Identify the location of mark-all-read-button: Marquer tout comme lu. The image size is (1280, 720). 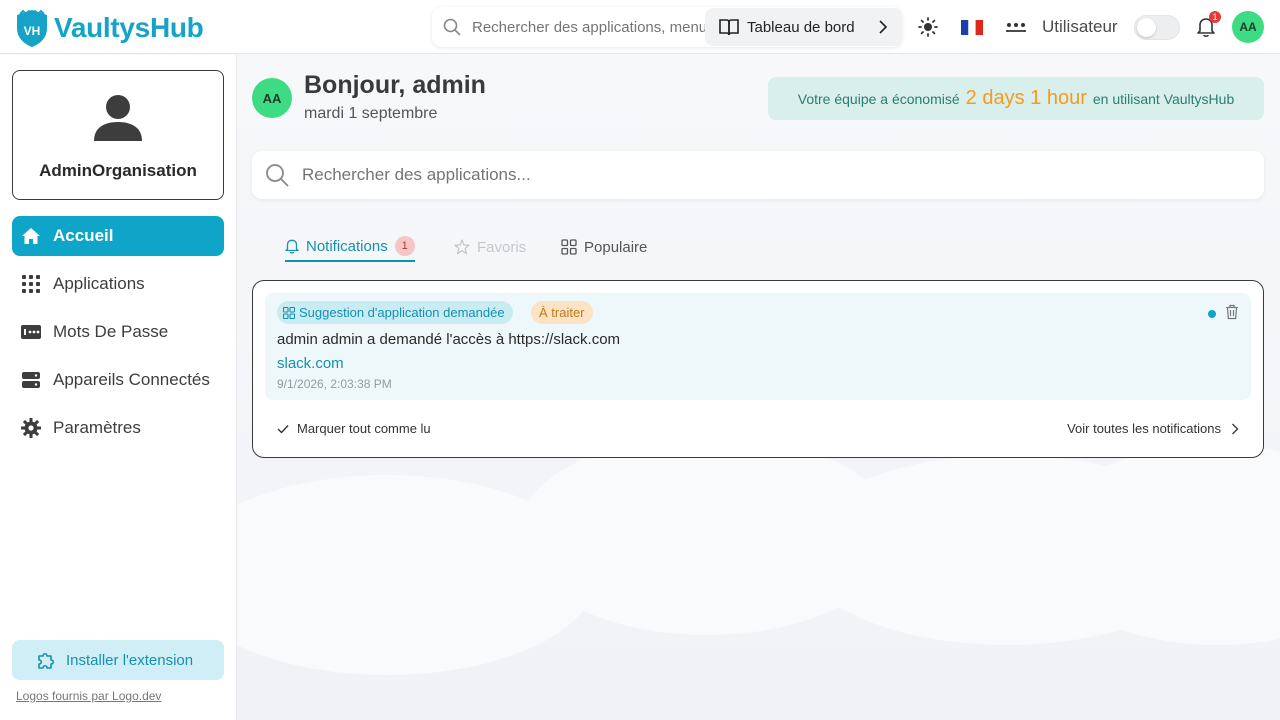
(354, 428).